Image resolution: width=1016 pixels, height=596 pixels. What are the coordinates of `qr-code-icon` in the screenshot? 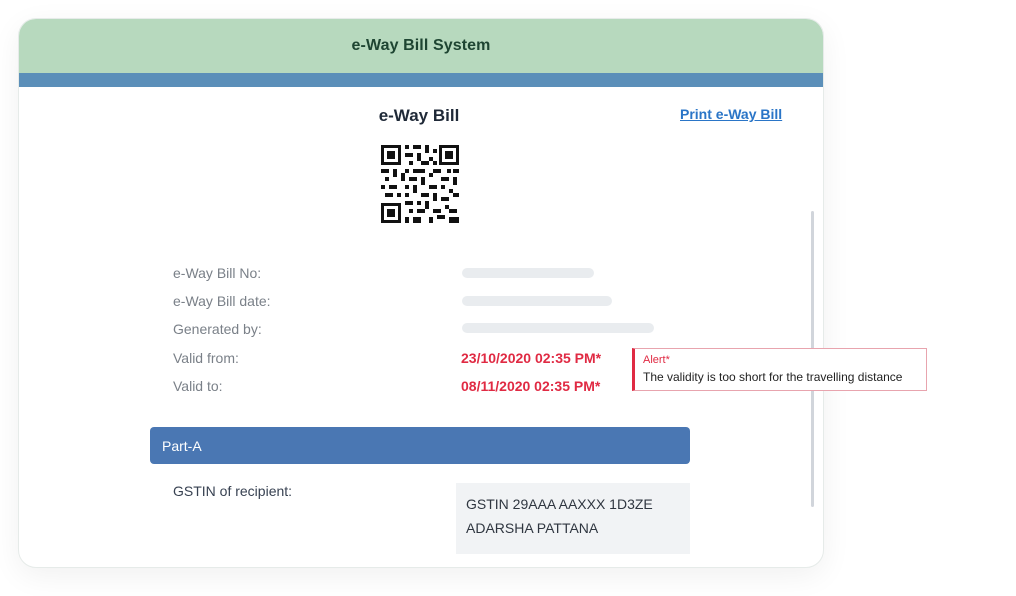 It's located at (420, 184).